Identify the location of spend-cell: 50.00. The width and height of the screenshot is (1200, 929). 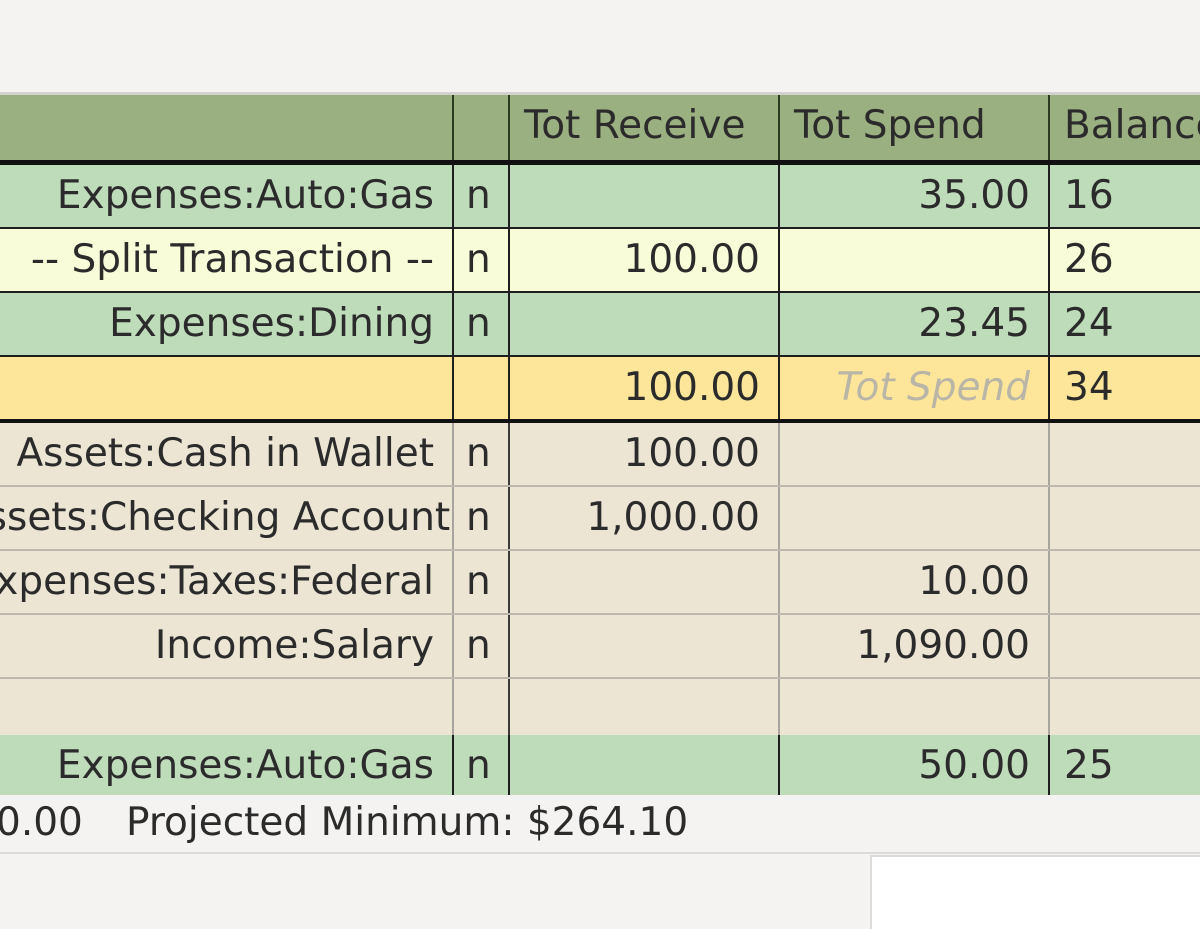
(915, 765).